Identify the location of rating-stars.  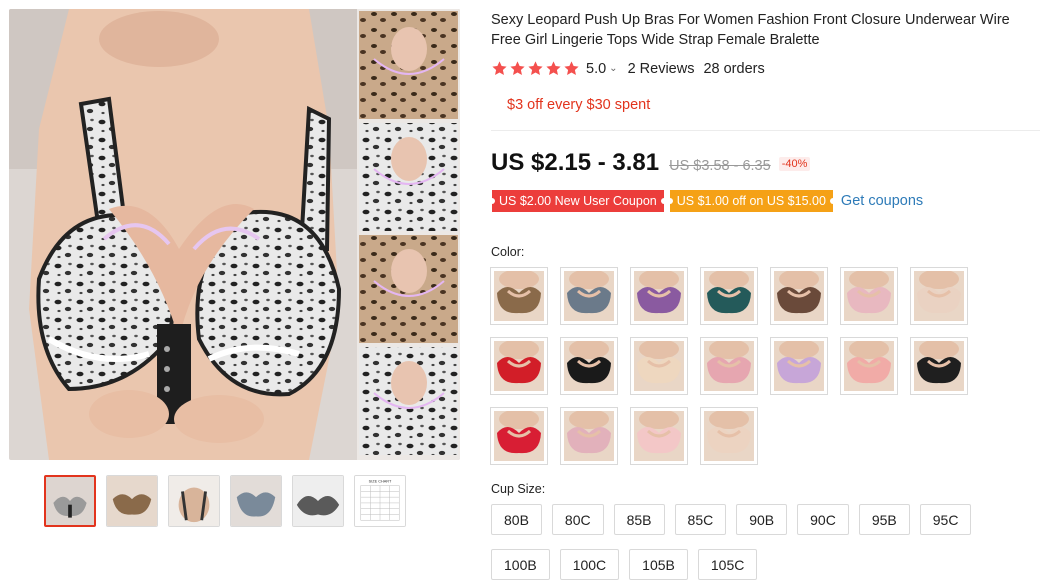
(535, 68).